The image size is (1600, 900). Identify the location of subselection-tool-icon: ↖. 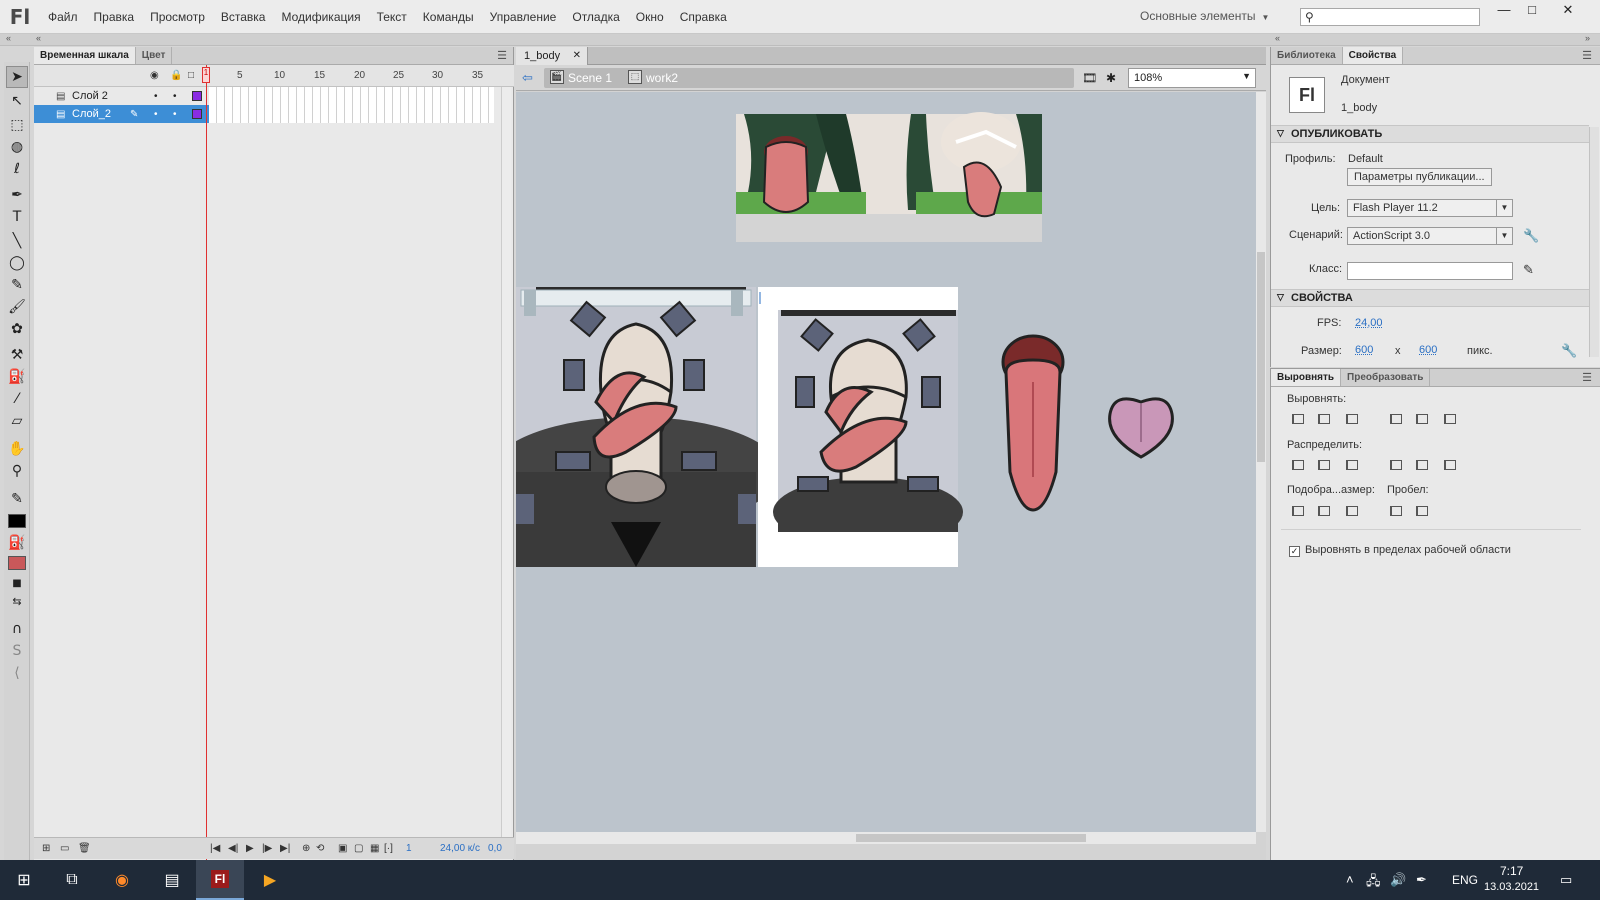
(17, 101).